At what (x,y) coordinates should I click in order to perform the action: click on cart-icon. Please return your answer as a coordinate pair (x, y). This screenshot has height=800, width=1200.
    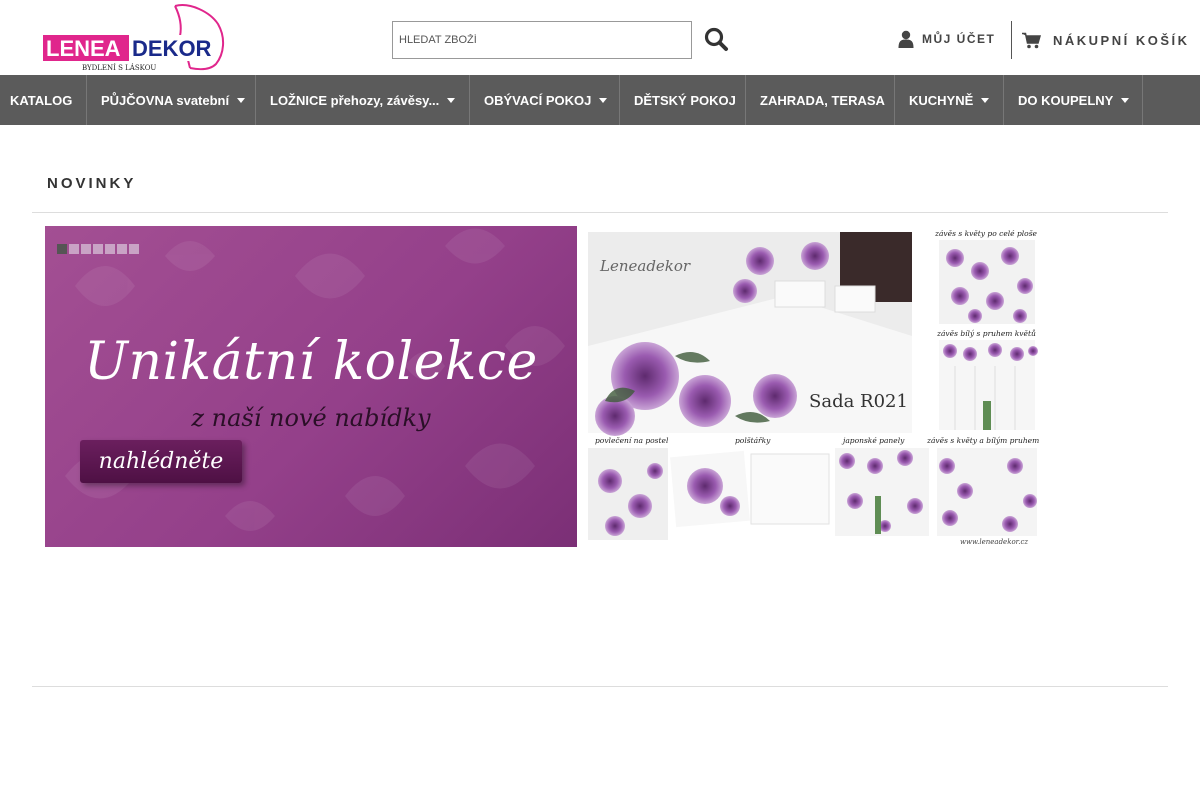
    Looking at the image, I should click on (1031, 40).